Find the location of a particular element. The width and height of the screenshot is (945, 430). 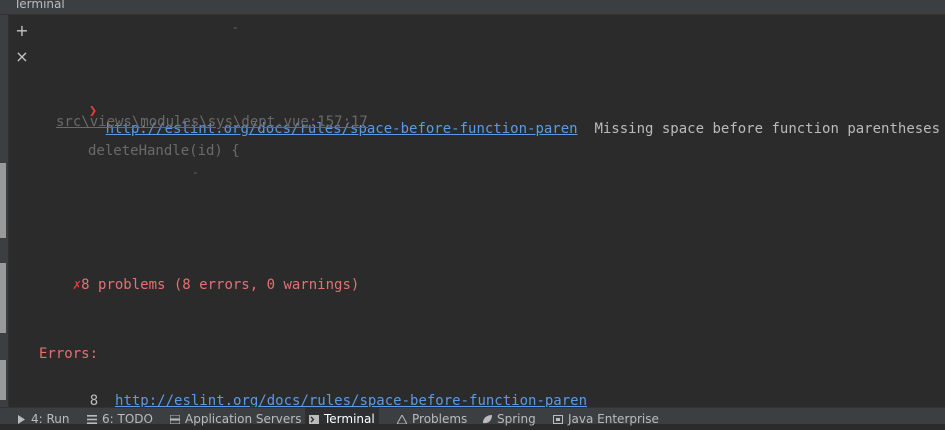

left-tool-strip is located at coordinates (4, 211).